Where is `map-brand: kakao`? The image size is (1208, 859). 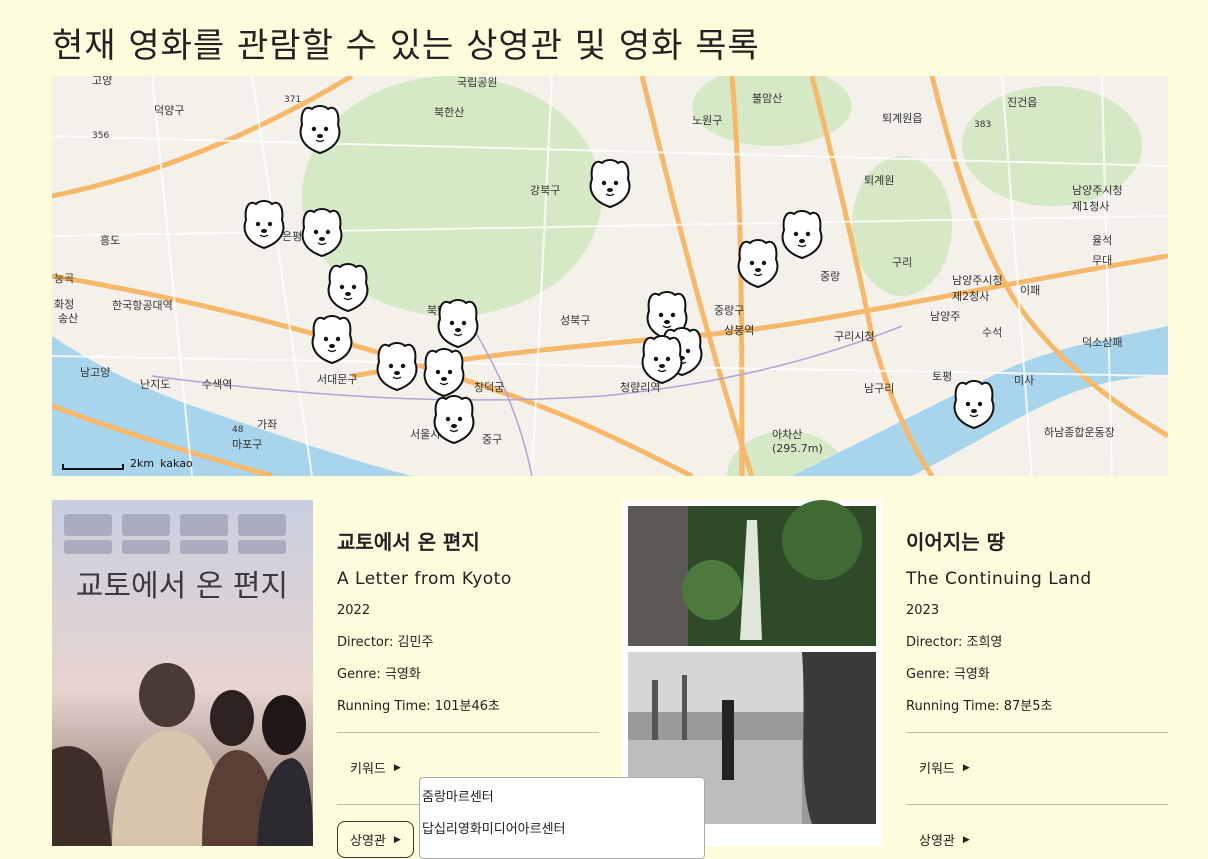 map-brand: kakao is located at coordinates (176, 463).